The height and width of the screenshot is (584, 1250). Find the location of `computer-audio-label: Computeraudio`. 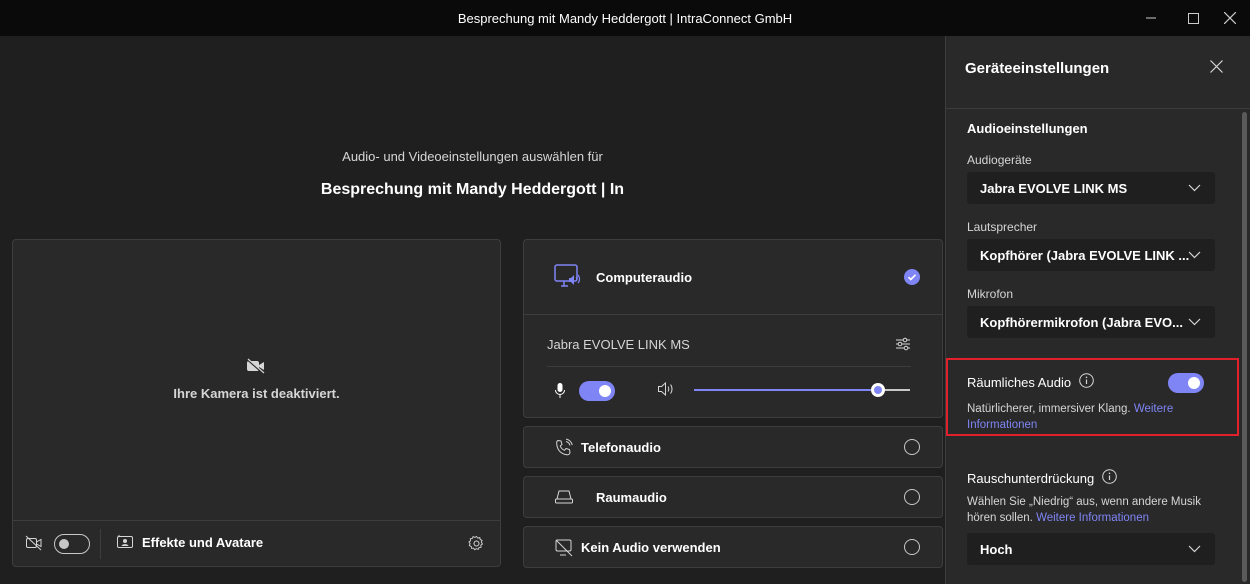

computer-audio-label: Computeraudio is located at coordinates (644, 277).